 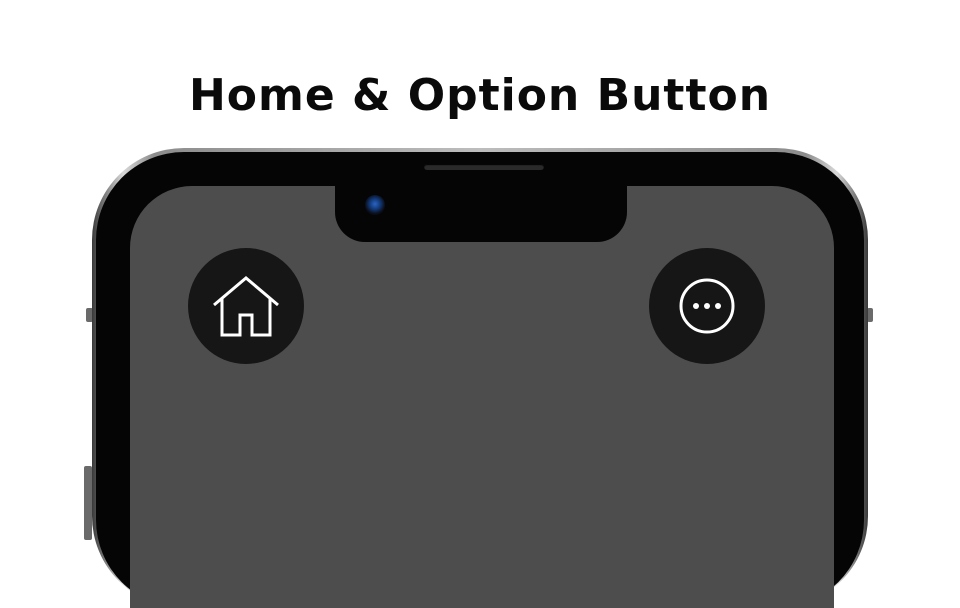 I want to click on page-title: Home & Option Button, so click(x=480, y=95).